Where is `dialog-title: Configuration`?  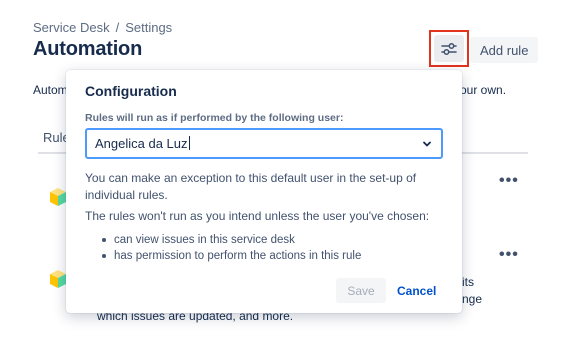 dialog-title: Configuration is located at coordinates (131, 91).